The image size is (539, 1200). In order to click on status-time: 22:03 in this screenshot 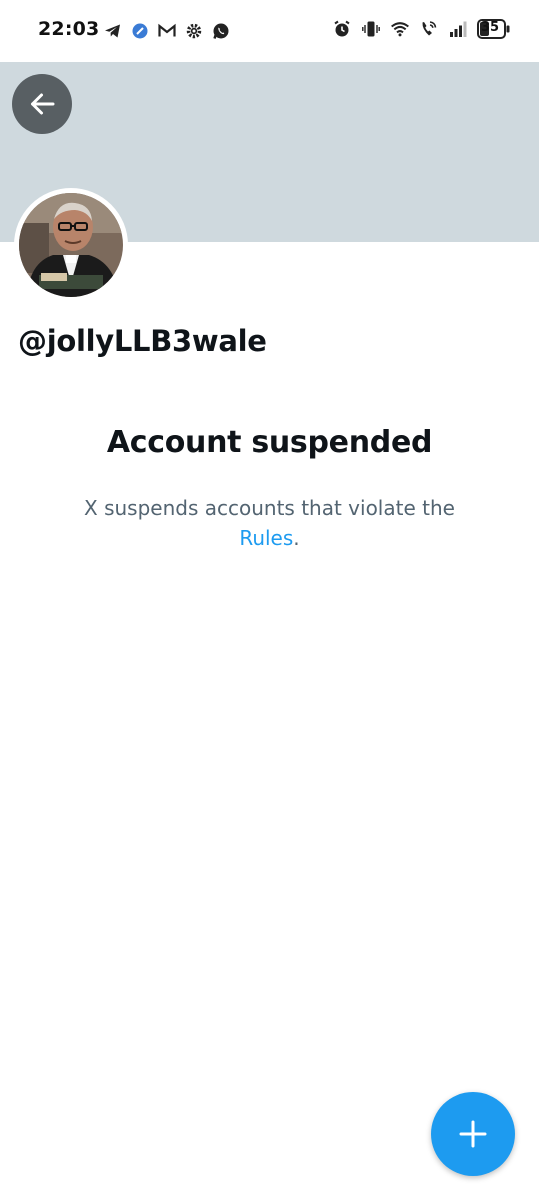, I will do `click(69, 29)`.